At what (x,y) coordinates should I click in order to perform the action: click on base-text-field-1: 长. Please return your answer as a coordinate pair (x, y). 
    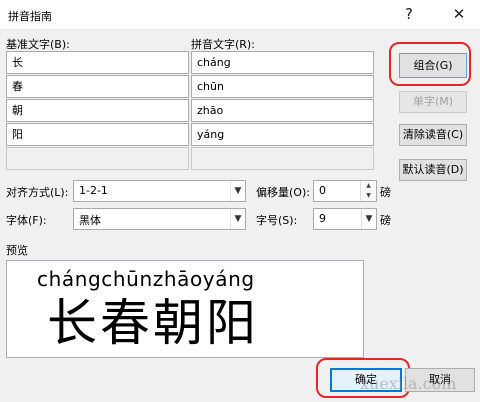
    Looking at the image, I should click on (97, 62).